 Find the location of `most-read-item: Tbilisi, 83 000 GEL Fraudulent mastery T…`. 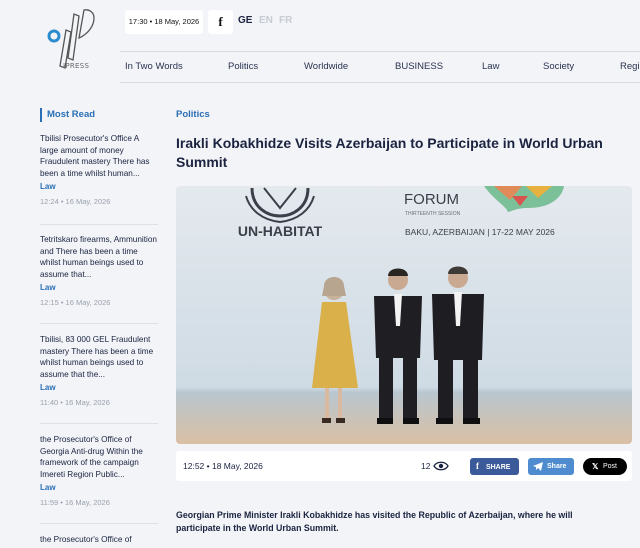

most-read-item: Tbilisi, 83 000 GEL Fraudulent mastery T… is located at coordinates (99, 370).